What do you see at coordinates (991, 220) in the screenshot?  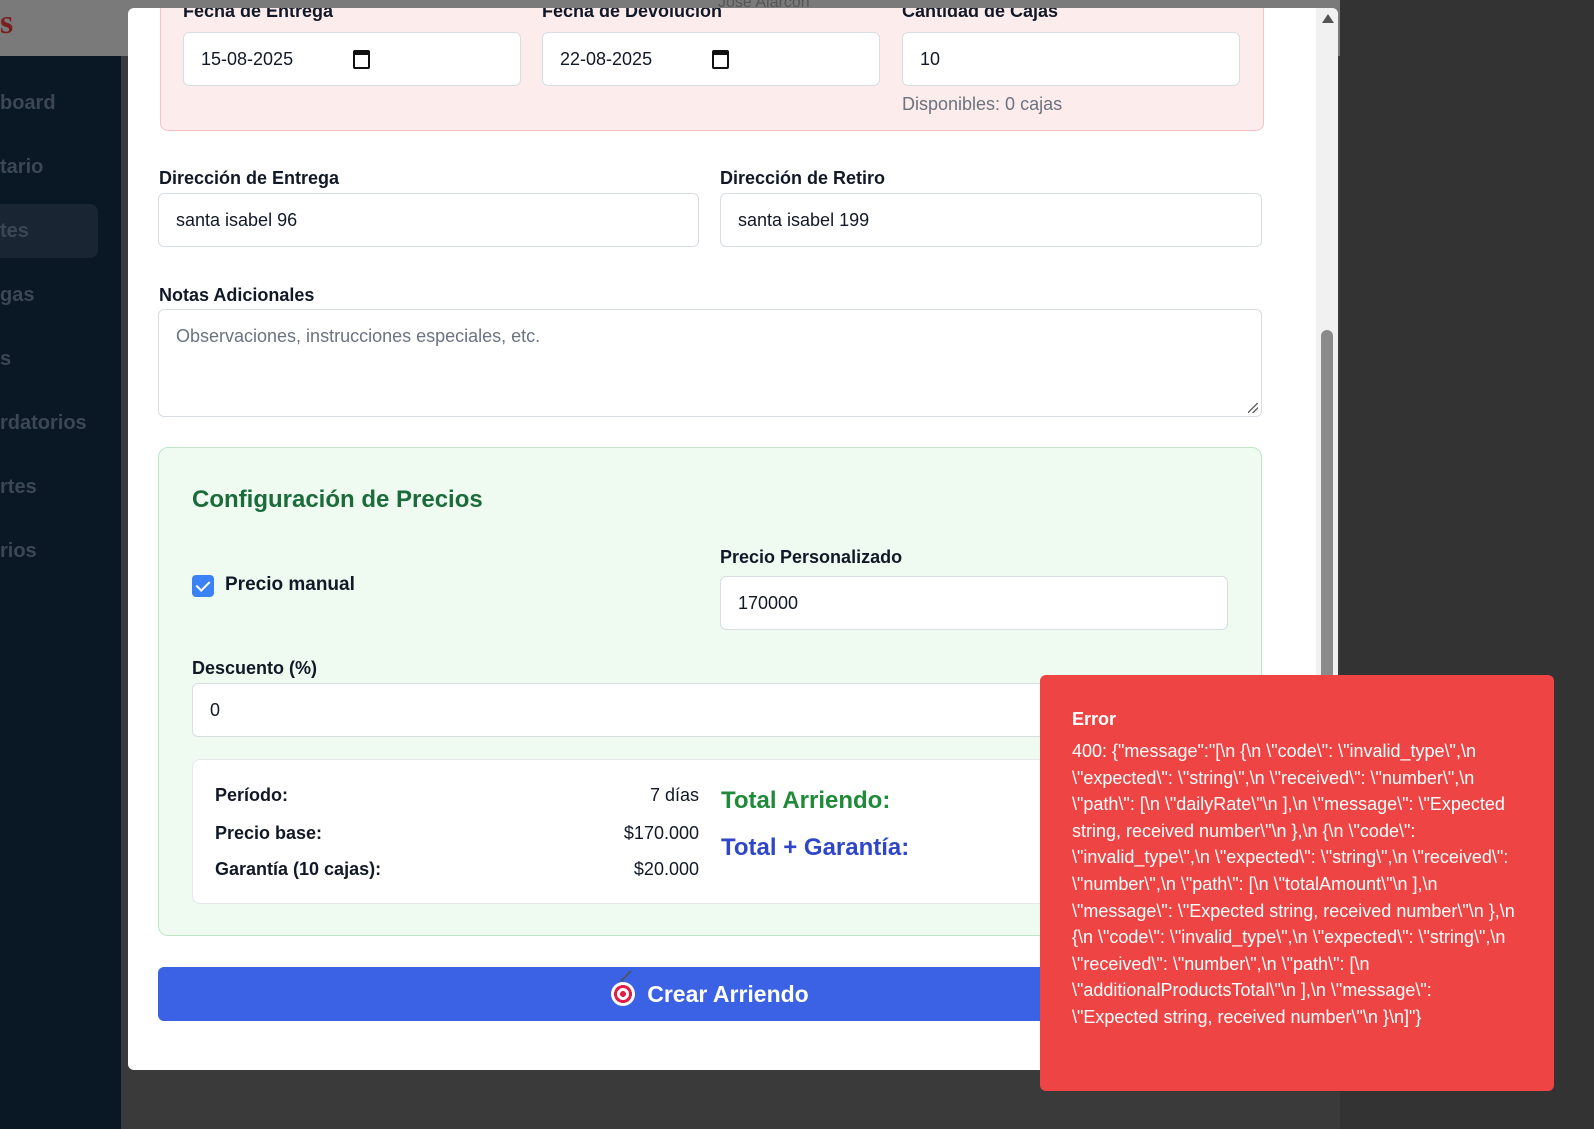 I see `pickup-address-input: santa isabel 199` at bounding box center [991, 220].